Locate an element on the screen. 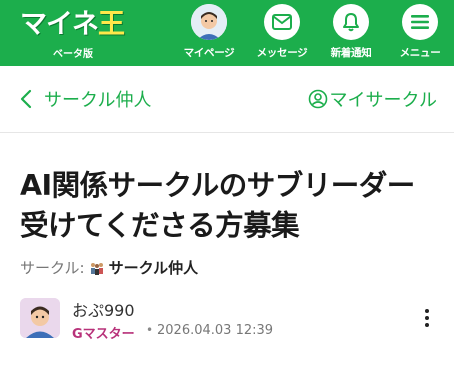  circle-key-label: サークル: is located at coordinates (52, 268).